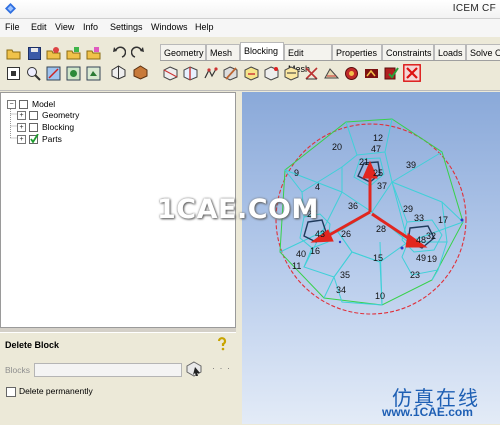  I want to click on block-number: 29, so click(408, 209).